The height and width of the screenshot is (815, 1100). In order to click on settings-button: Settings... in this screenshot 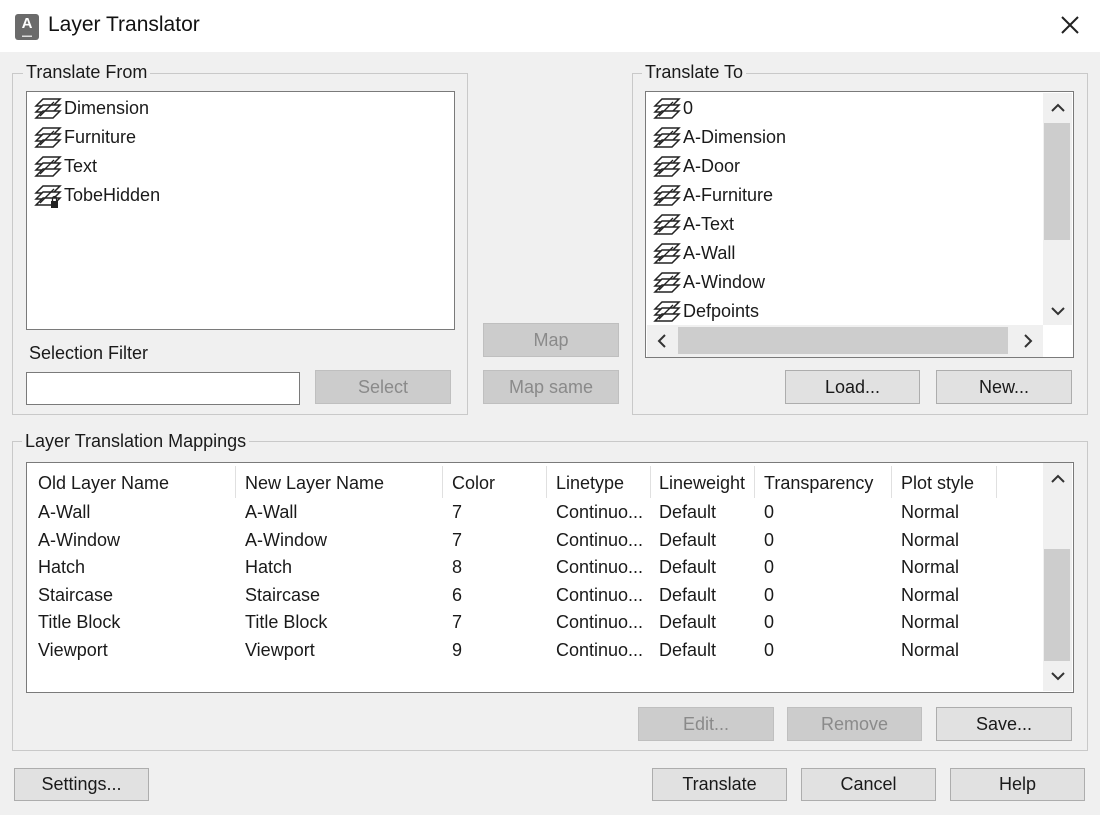, I will do `click(81, 784)`.